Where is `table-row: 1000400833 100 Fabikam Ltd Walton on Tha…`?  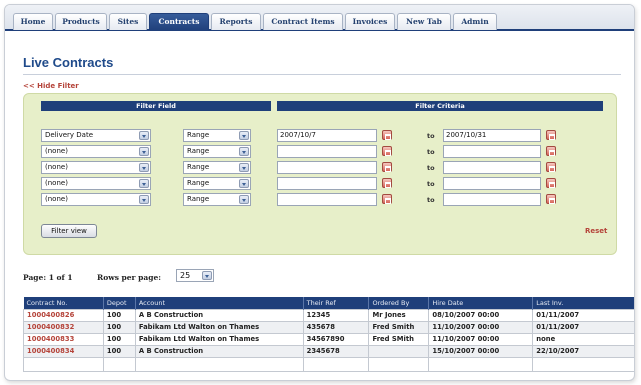 table-row: 1000400833 100 Fabikam Ltd Walton on Tha… is located at coordinates (328, 339).